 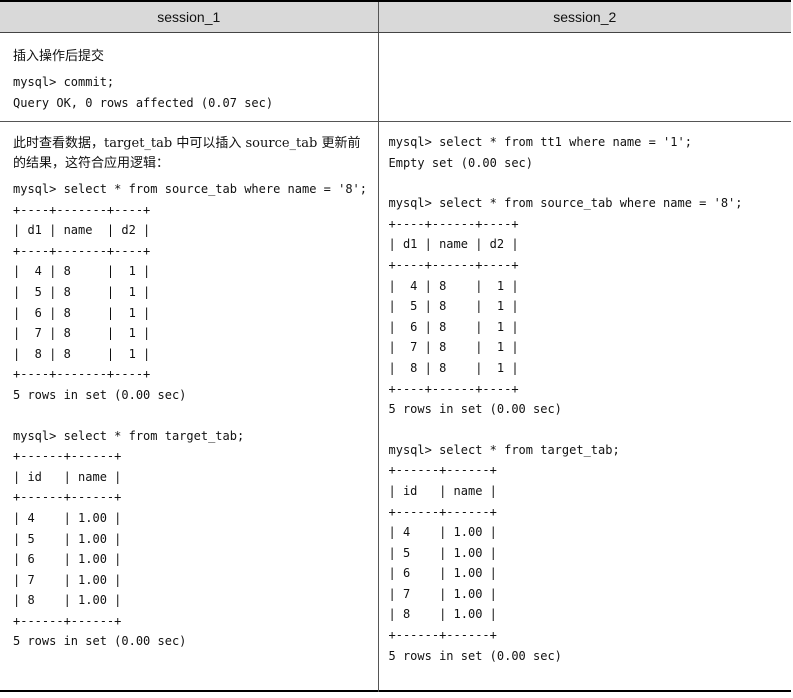 What do you see at coordinates (461, 162) in the screenshot?
I see `tt1-result: Empty set (0.00 sec)` at bounding box center [461, 162].